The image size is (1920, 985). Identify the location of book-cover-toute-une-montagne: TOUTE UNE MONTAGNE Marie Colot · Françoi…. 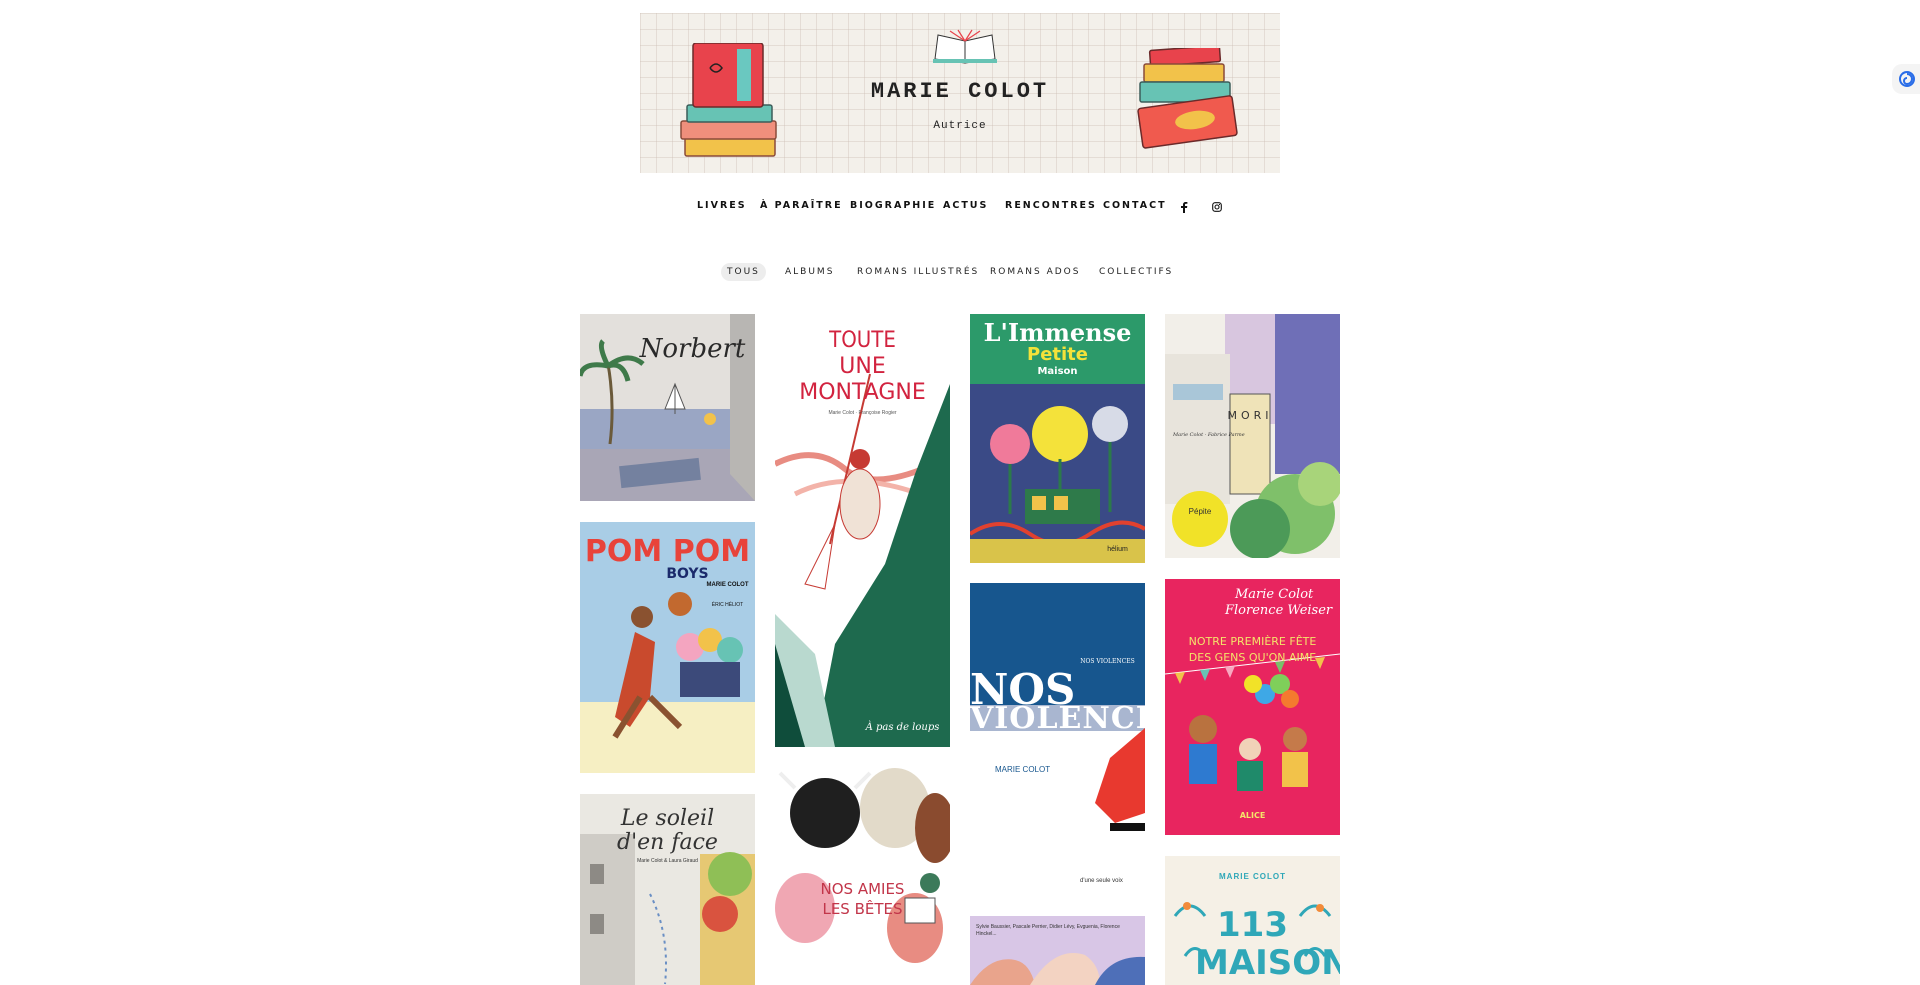
(862, 530).